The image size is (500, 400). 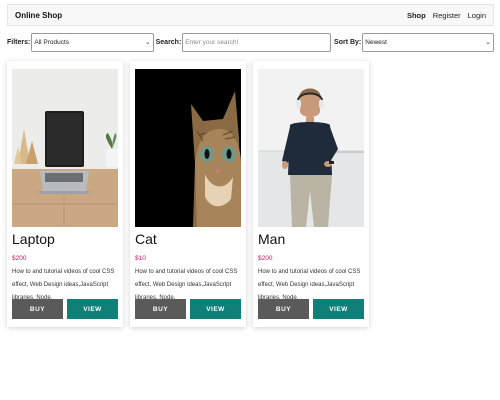 What do you see at coordinates (428, 42) in the screenshot?
I see `sort-select: Newest ⌄` at bounding box center [428, 42].